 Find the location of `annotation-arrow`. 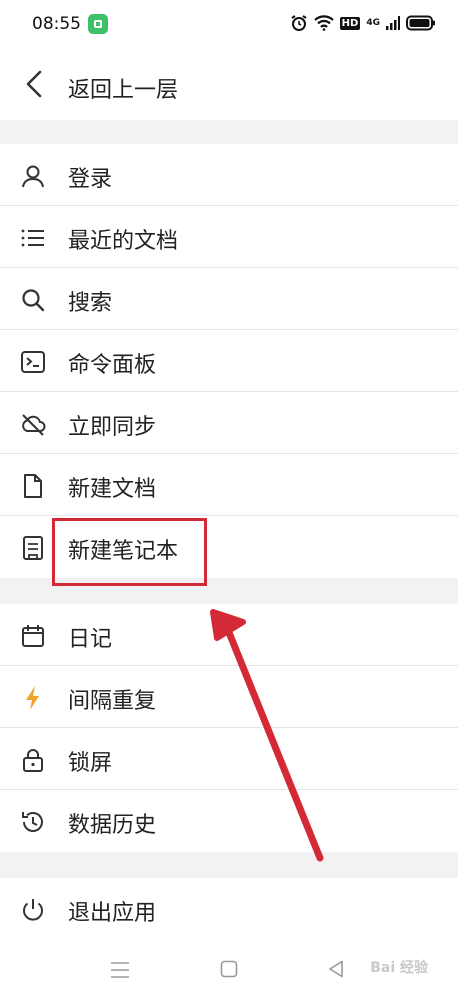

annotation-arrow is located at coordinates (267, 735).